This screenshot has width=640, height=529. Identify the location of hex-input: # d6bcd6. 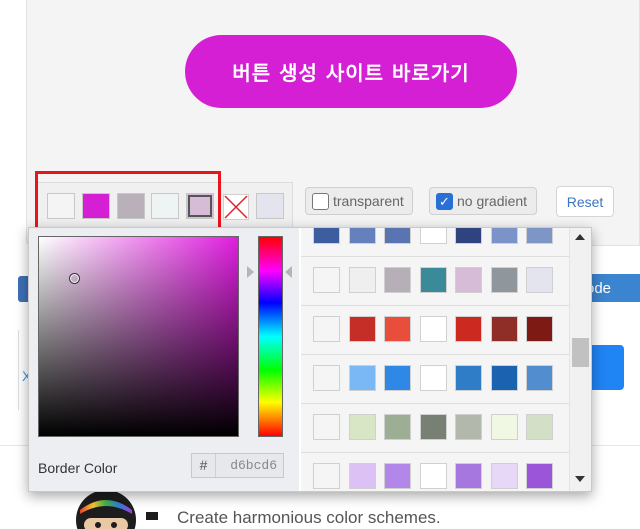
(237, 465).